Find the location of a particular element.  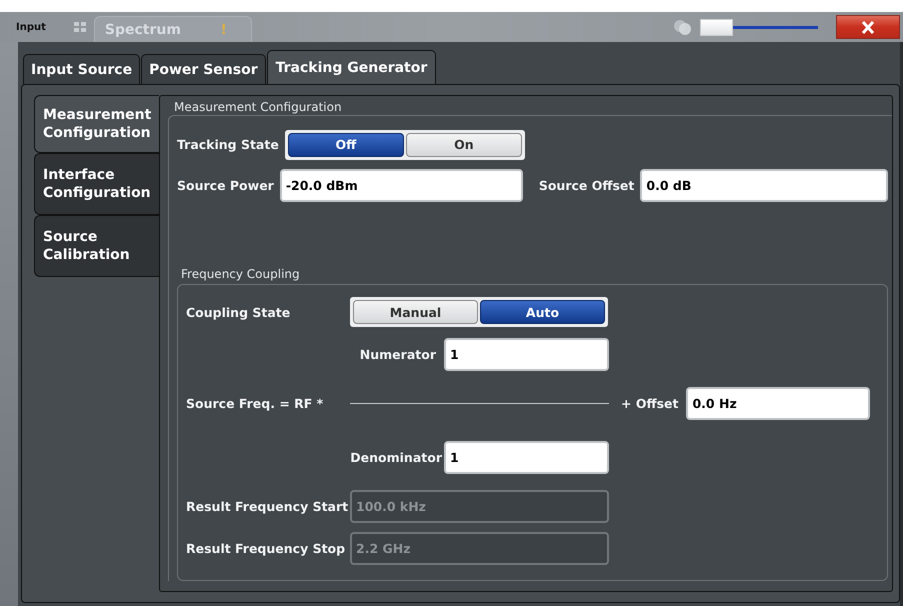

field-label: Source Power is located at coordinates (225, 185).